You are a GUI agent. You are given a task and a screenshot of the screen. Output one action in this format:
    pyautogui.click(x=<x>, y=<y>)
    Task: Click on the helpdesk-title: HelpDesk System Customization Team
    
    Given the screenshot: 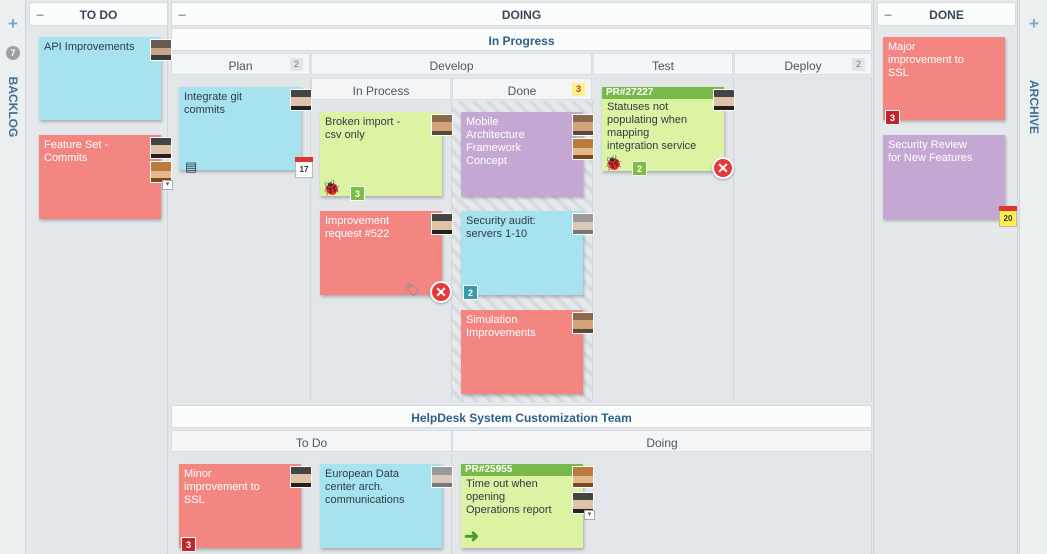 What is the action you would take?
    pyautogui.click(x=521, y=418)
    